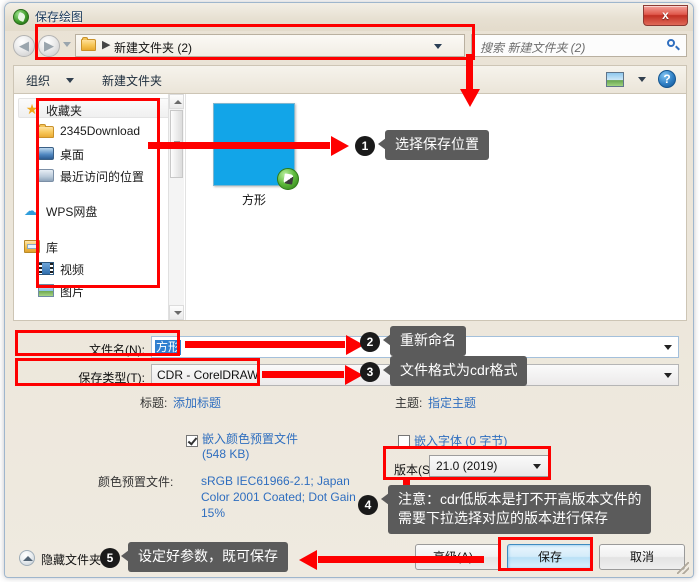 The height and width of the screenshot is (582, 700). Describe the element at coordinates (460, 440) in the screenshot. I see `embed-font-label: 嵌入字体 (0 字节)` at that location.